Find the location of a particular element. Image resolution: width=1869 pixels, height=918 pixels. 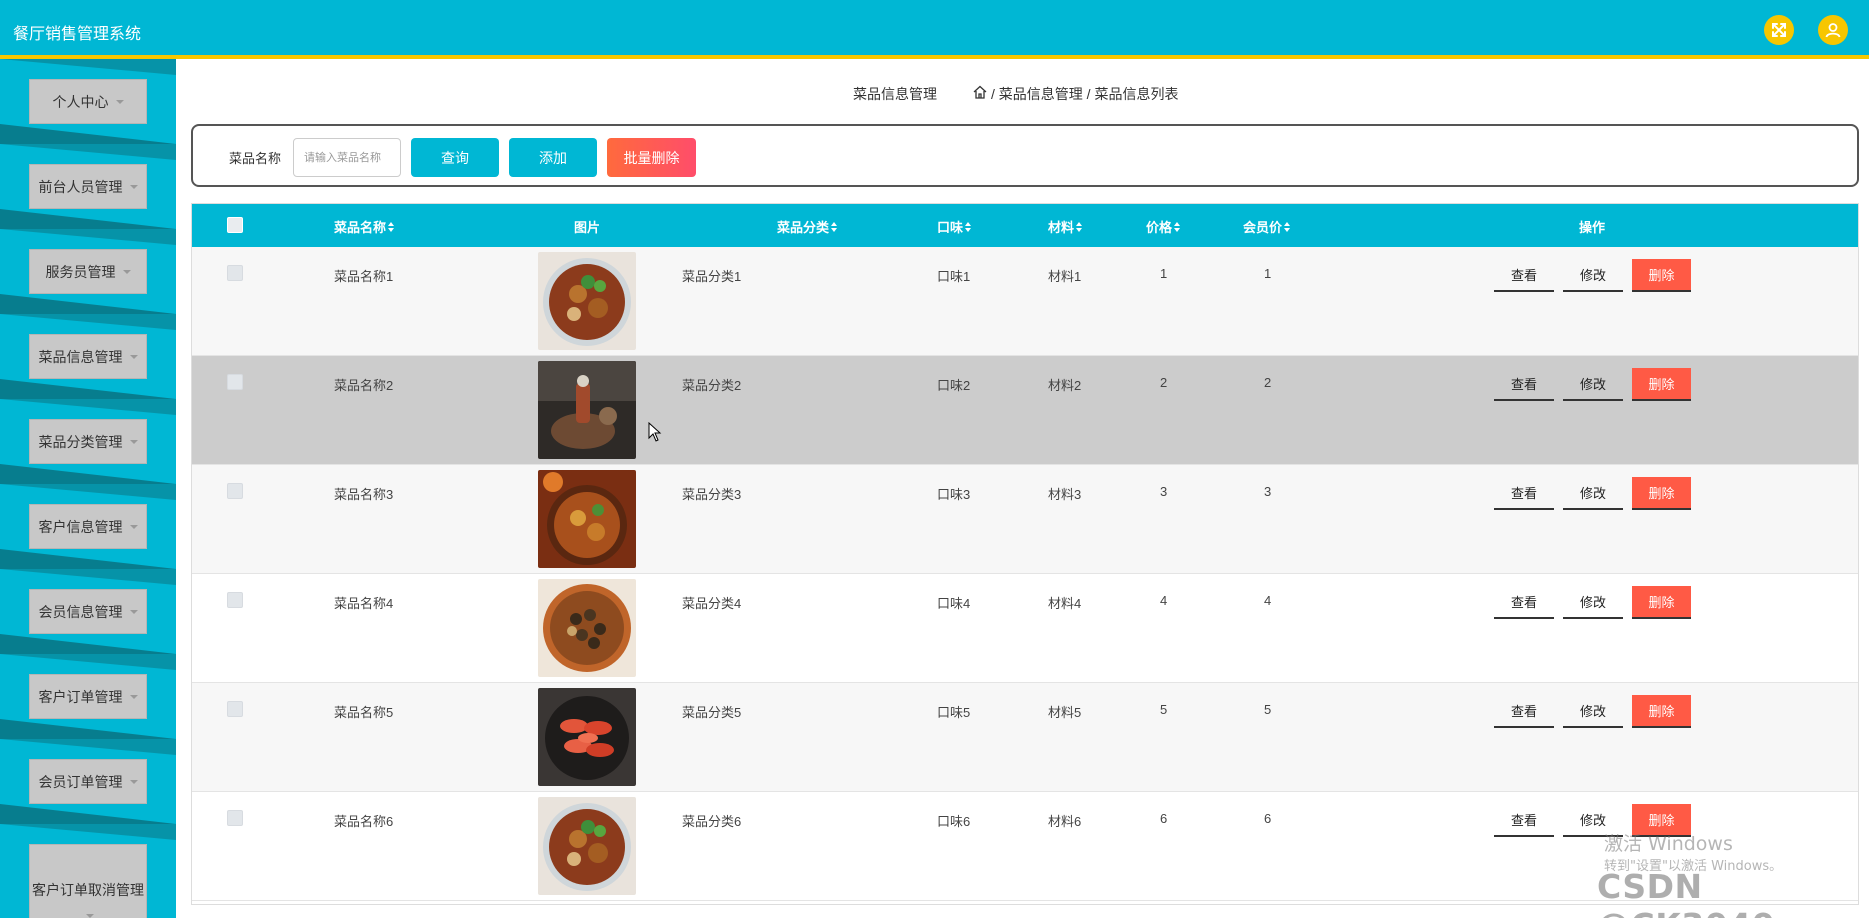

sidebar-item-customer-order: 客户订单管理 is located at coordinates (88, 696).